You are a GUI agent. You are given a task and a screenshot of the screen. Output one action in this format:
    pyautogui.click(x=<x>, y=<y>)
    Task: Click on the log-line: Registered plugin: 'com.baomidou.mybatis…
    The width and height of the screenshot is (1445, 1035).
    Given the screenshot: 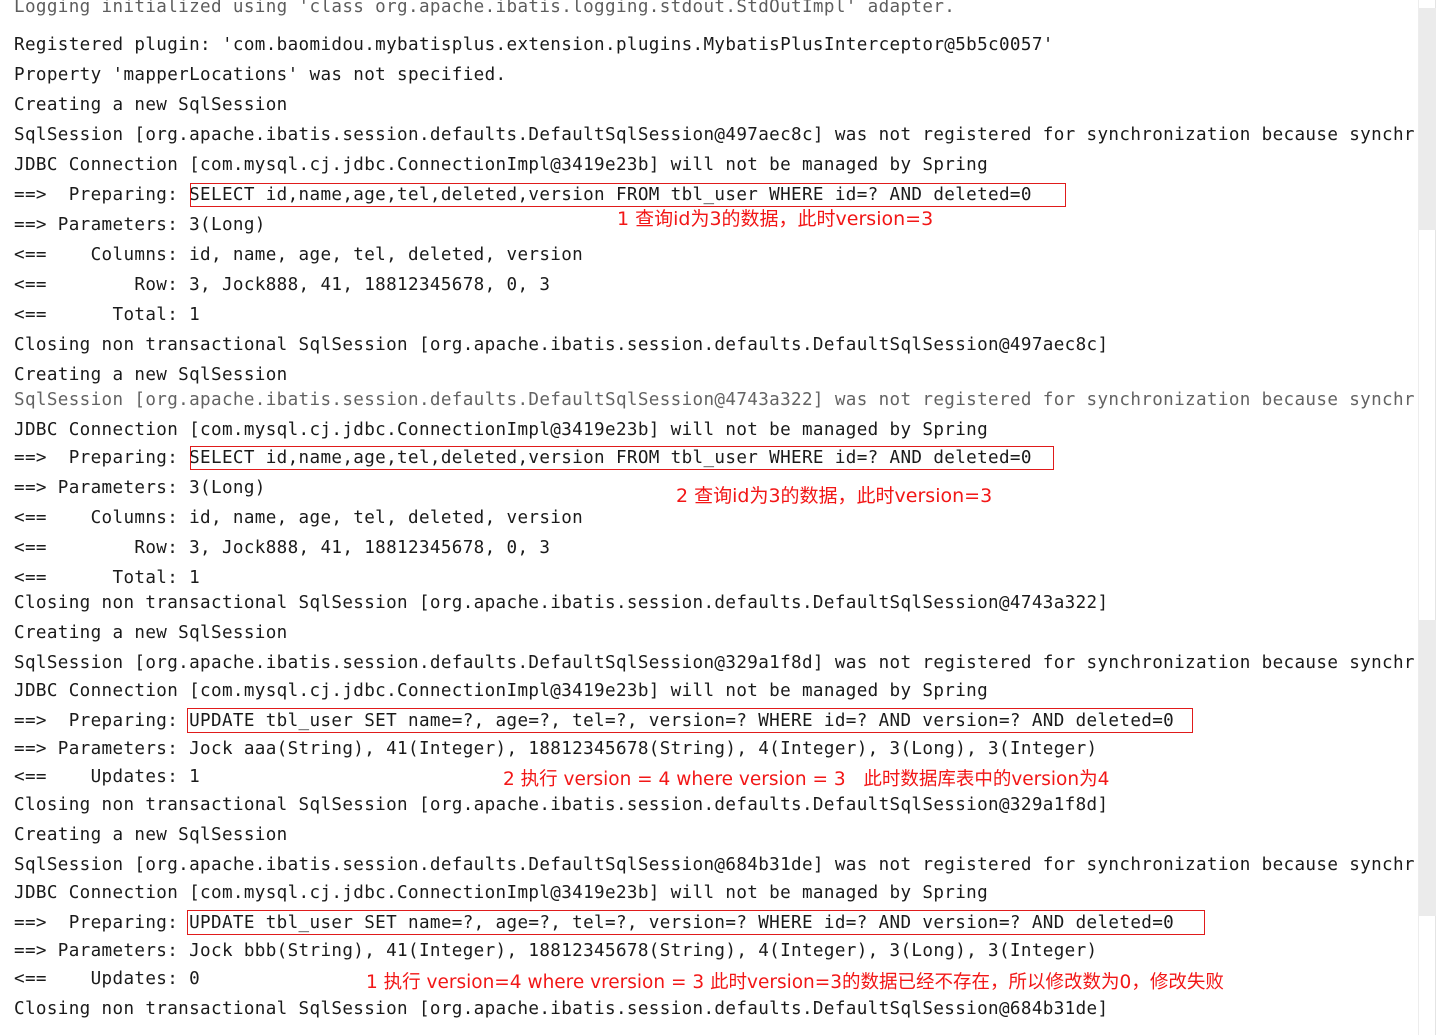 What is the action you would take?
    pyautogui.click(x=534, y=45)
    